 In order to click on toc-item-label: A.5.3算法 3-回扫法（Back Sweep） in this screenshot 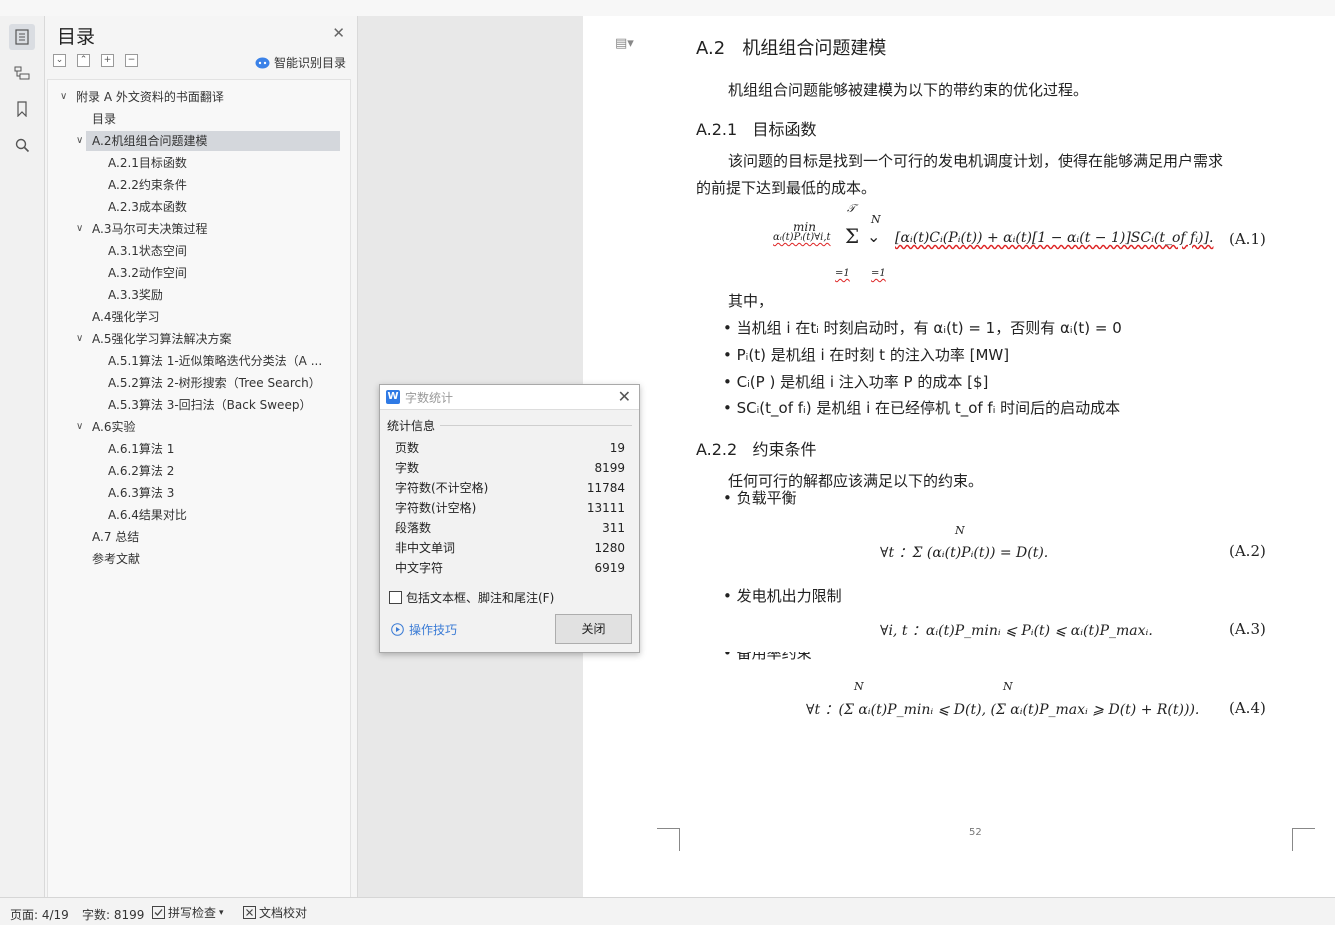, I will do `click(210, 405)`.